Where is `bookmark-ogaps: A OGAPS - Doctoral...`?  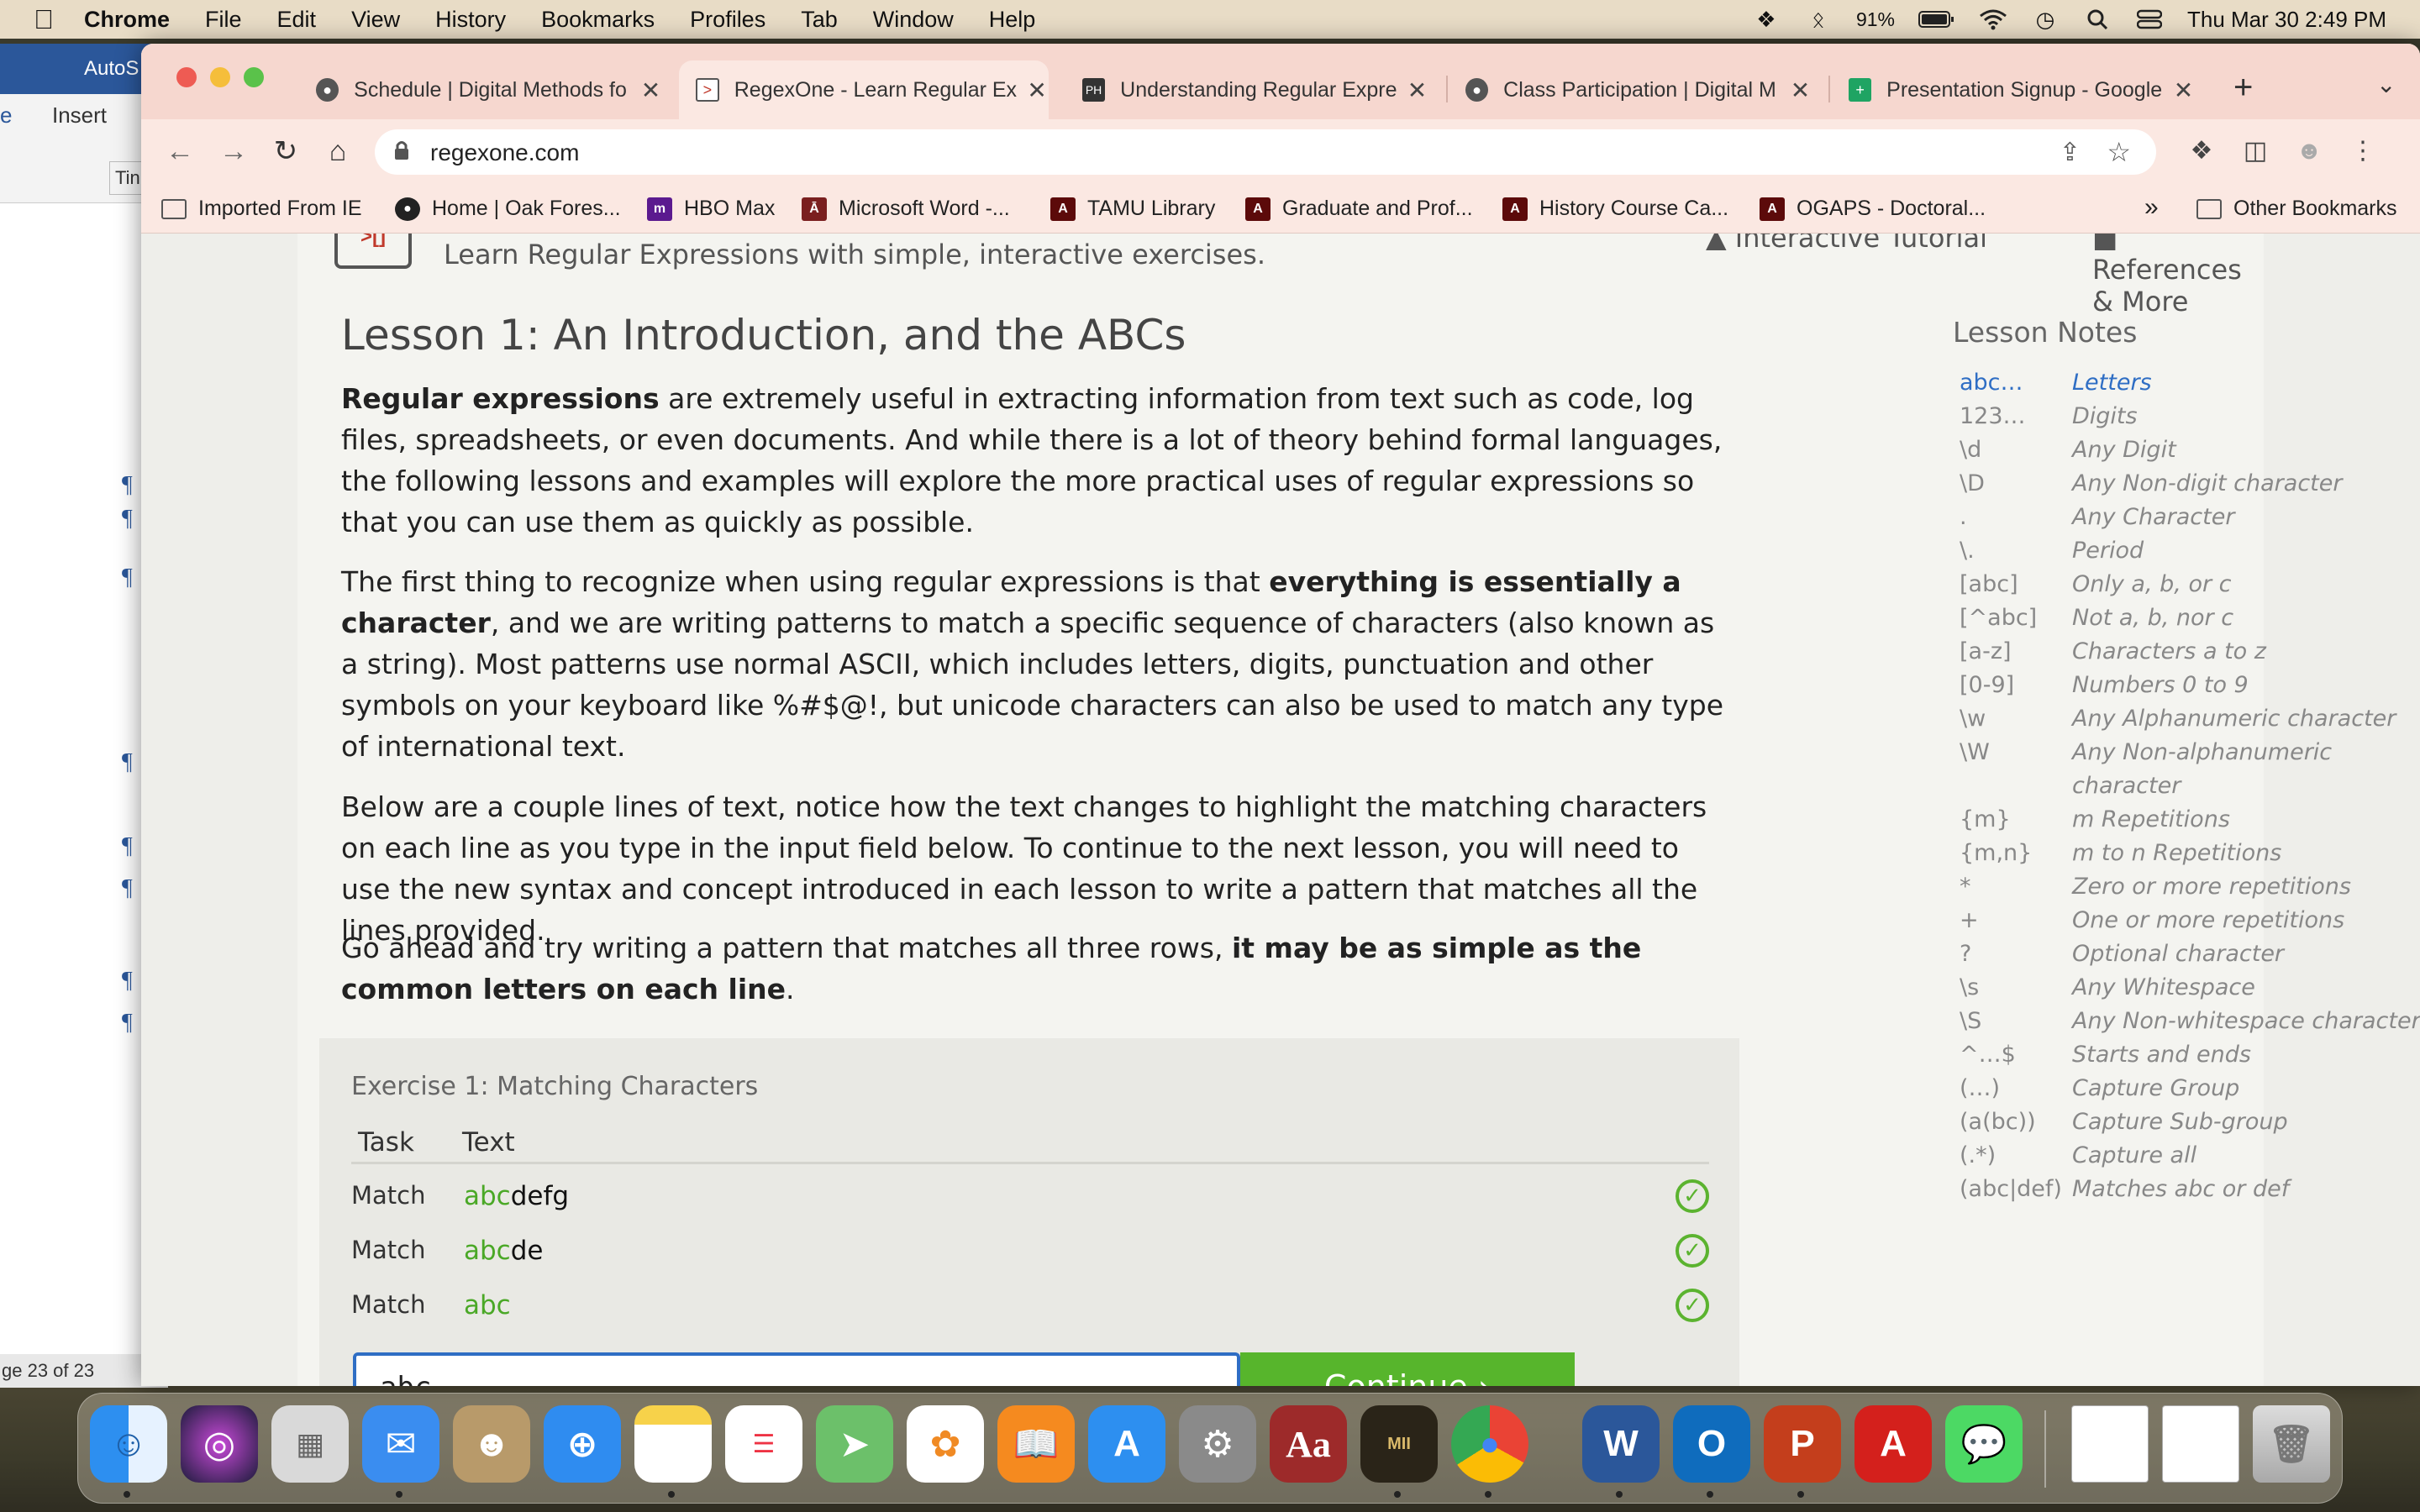
bookmark-ogaps: A OGAPS - Doctoral... is located at coordinates (1873, 209).